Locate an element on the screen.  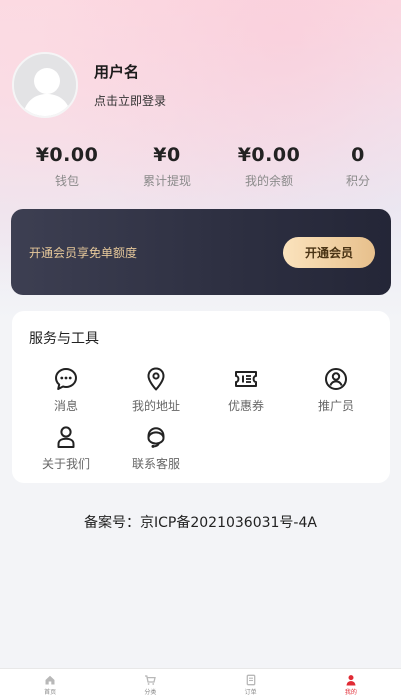
stat-balance: ¥0.00 我的余额 is located at coordinates (269, 166).